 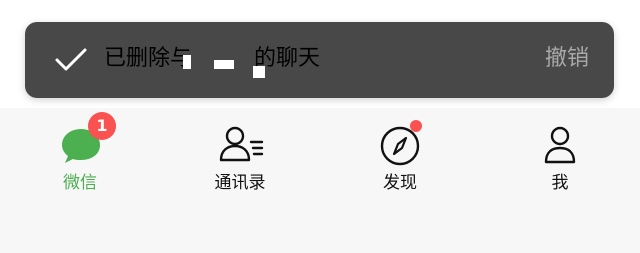 I want to click on tab-me: 我, so click(x=560, y=180).